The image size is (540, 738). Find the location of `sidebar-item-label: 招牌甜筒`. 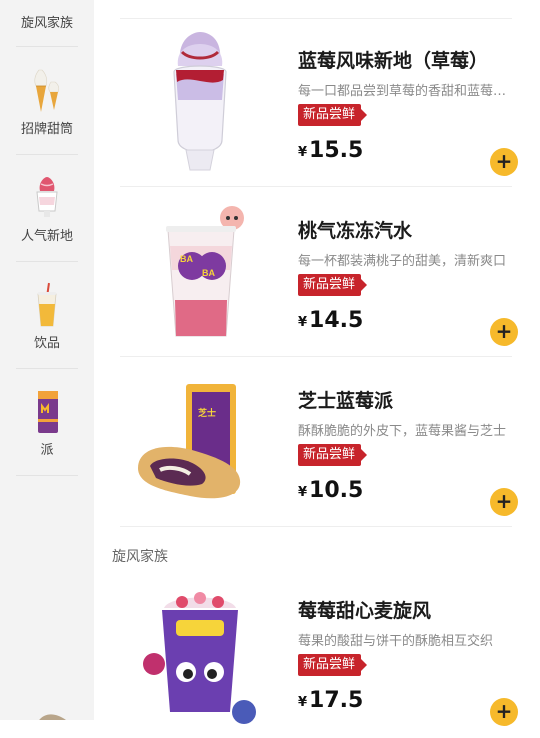

sidebar-item-label: 招牌甜筒 is located at coordinates (46, 129).